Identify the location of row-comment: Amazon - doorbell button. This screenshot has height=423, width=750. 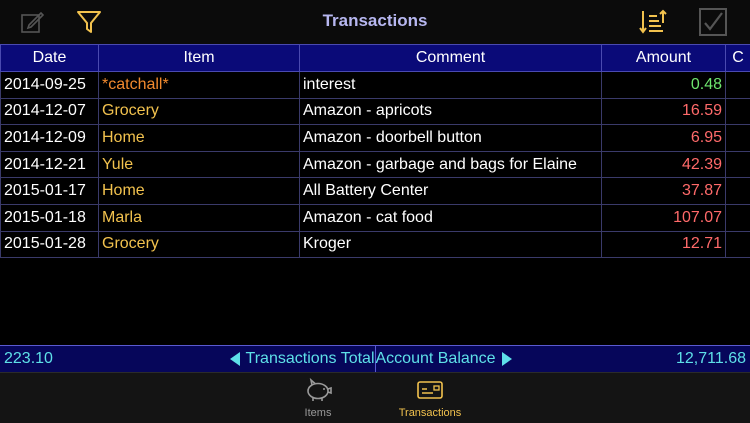
(451, 138).